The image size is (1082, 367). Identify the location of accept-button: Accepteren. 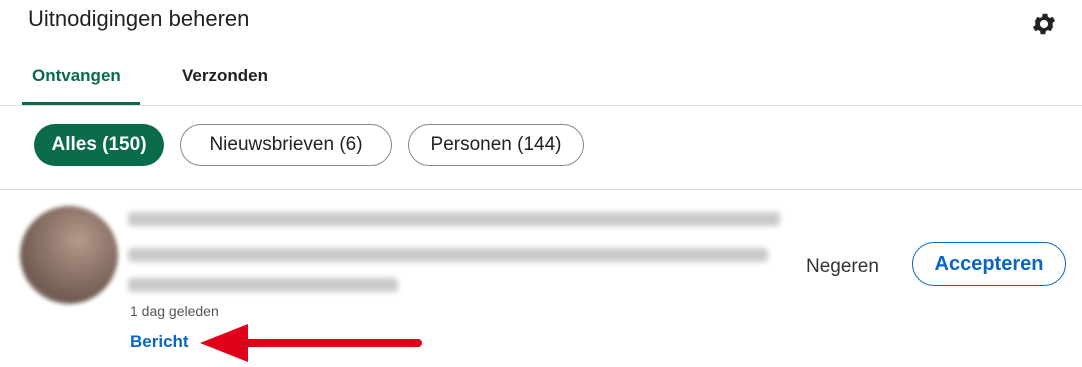
(989, 264).